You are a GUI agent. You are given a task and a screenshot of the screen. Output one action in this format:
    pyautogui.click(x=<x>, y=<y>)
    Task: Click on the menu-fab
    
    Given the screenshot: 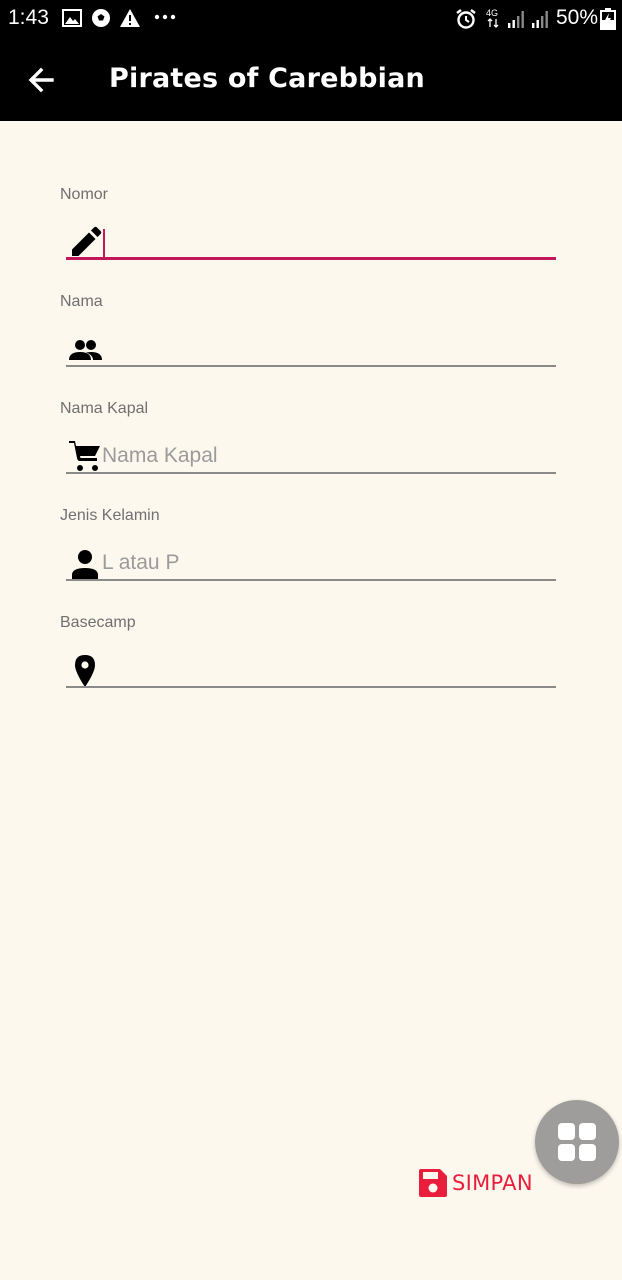 What is the action you would take?
    pyautogui.click(x=577, y=1142)
    